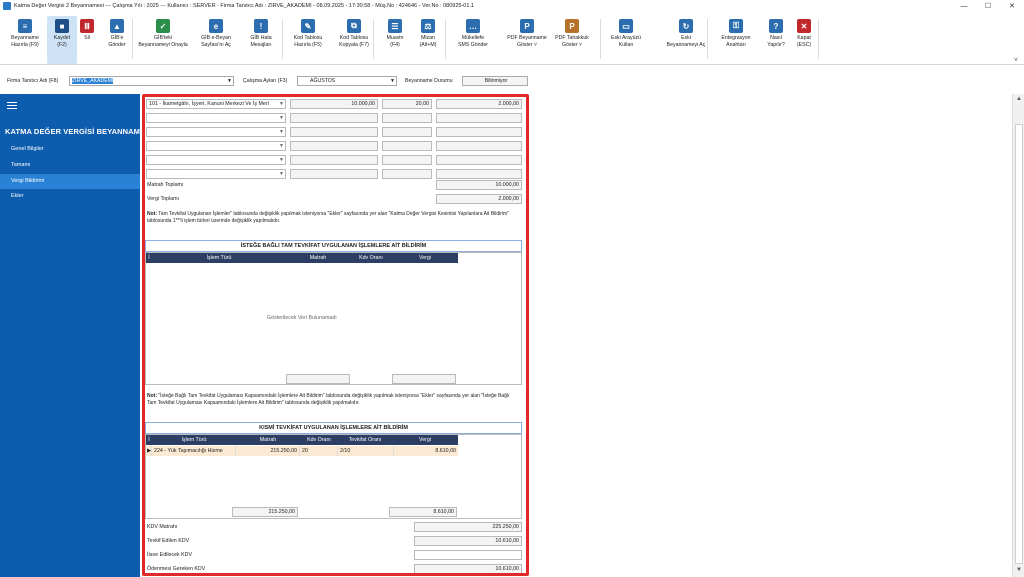 This screenshot has width=1024, height=577. What do you see at coordinates (736, 26) in the screenshot?
I see `key-icon: ⚿` at bounding box center [736, 26].